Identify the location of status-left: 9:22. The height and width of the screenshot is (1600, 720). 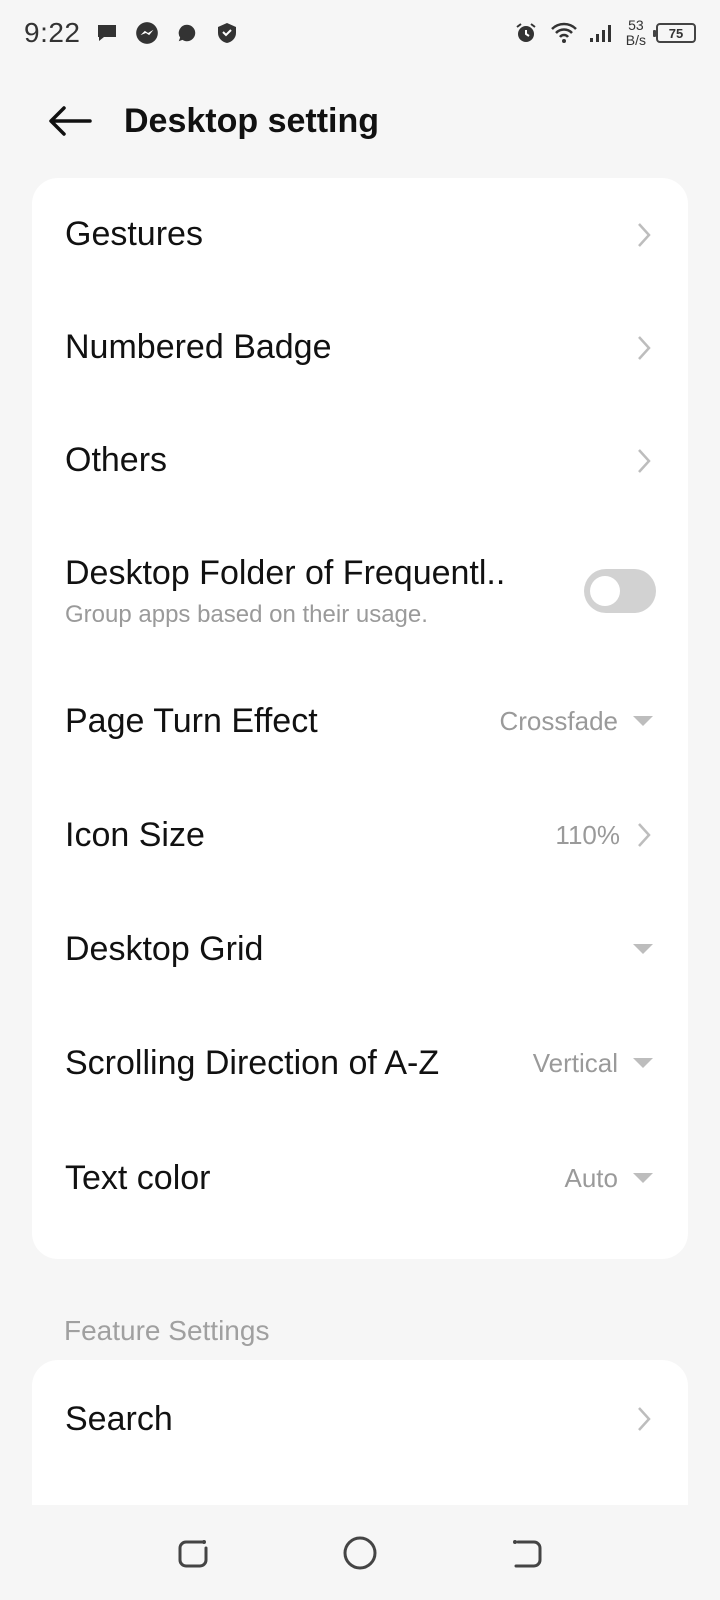
(132, 33).